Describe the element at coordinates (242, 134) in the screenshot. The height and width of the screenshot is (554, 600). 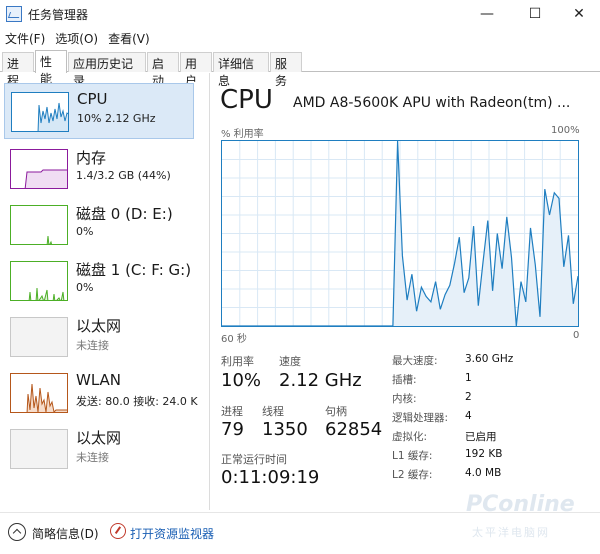
I see `graph-y-label: % 利用率` at that location.